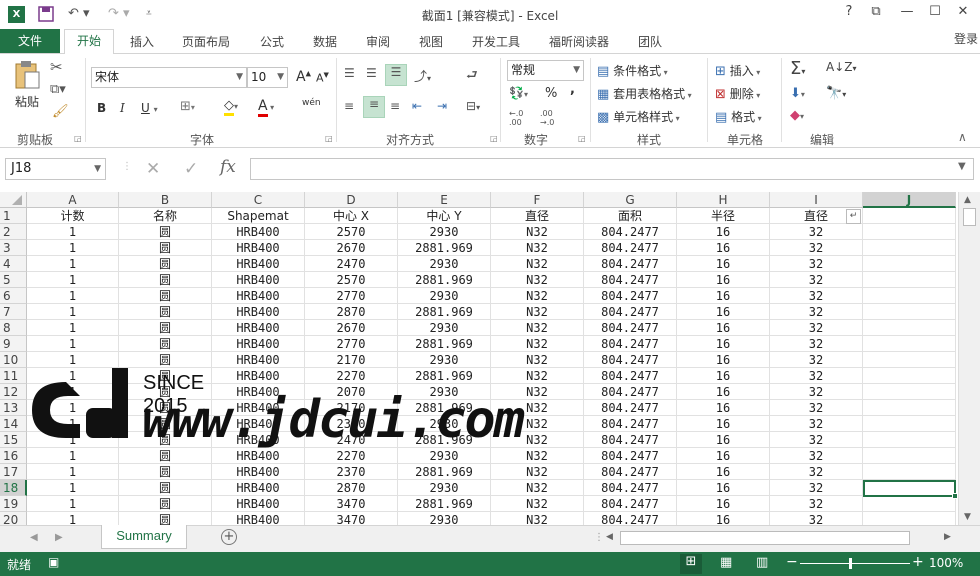  I want to click on table-cell: 2670, so click(351, 328).